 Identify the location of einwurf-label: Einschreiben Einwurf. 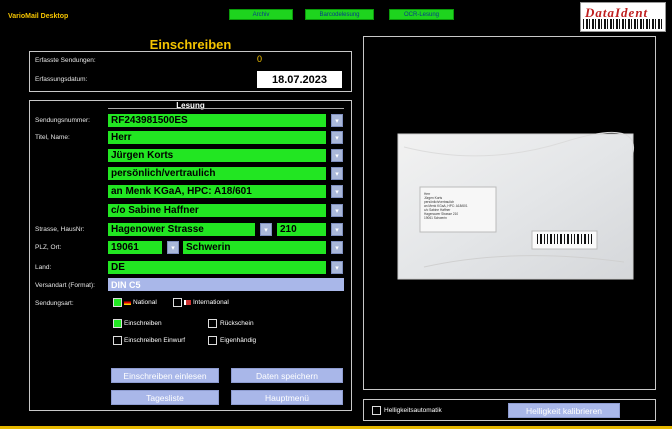
(154, 340).